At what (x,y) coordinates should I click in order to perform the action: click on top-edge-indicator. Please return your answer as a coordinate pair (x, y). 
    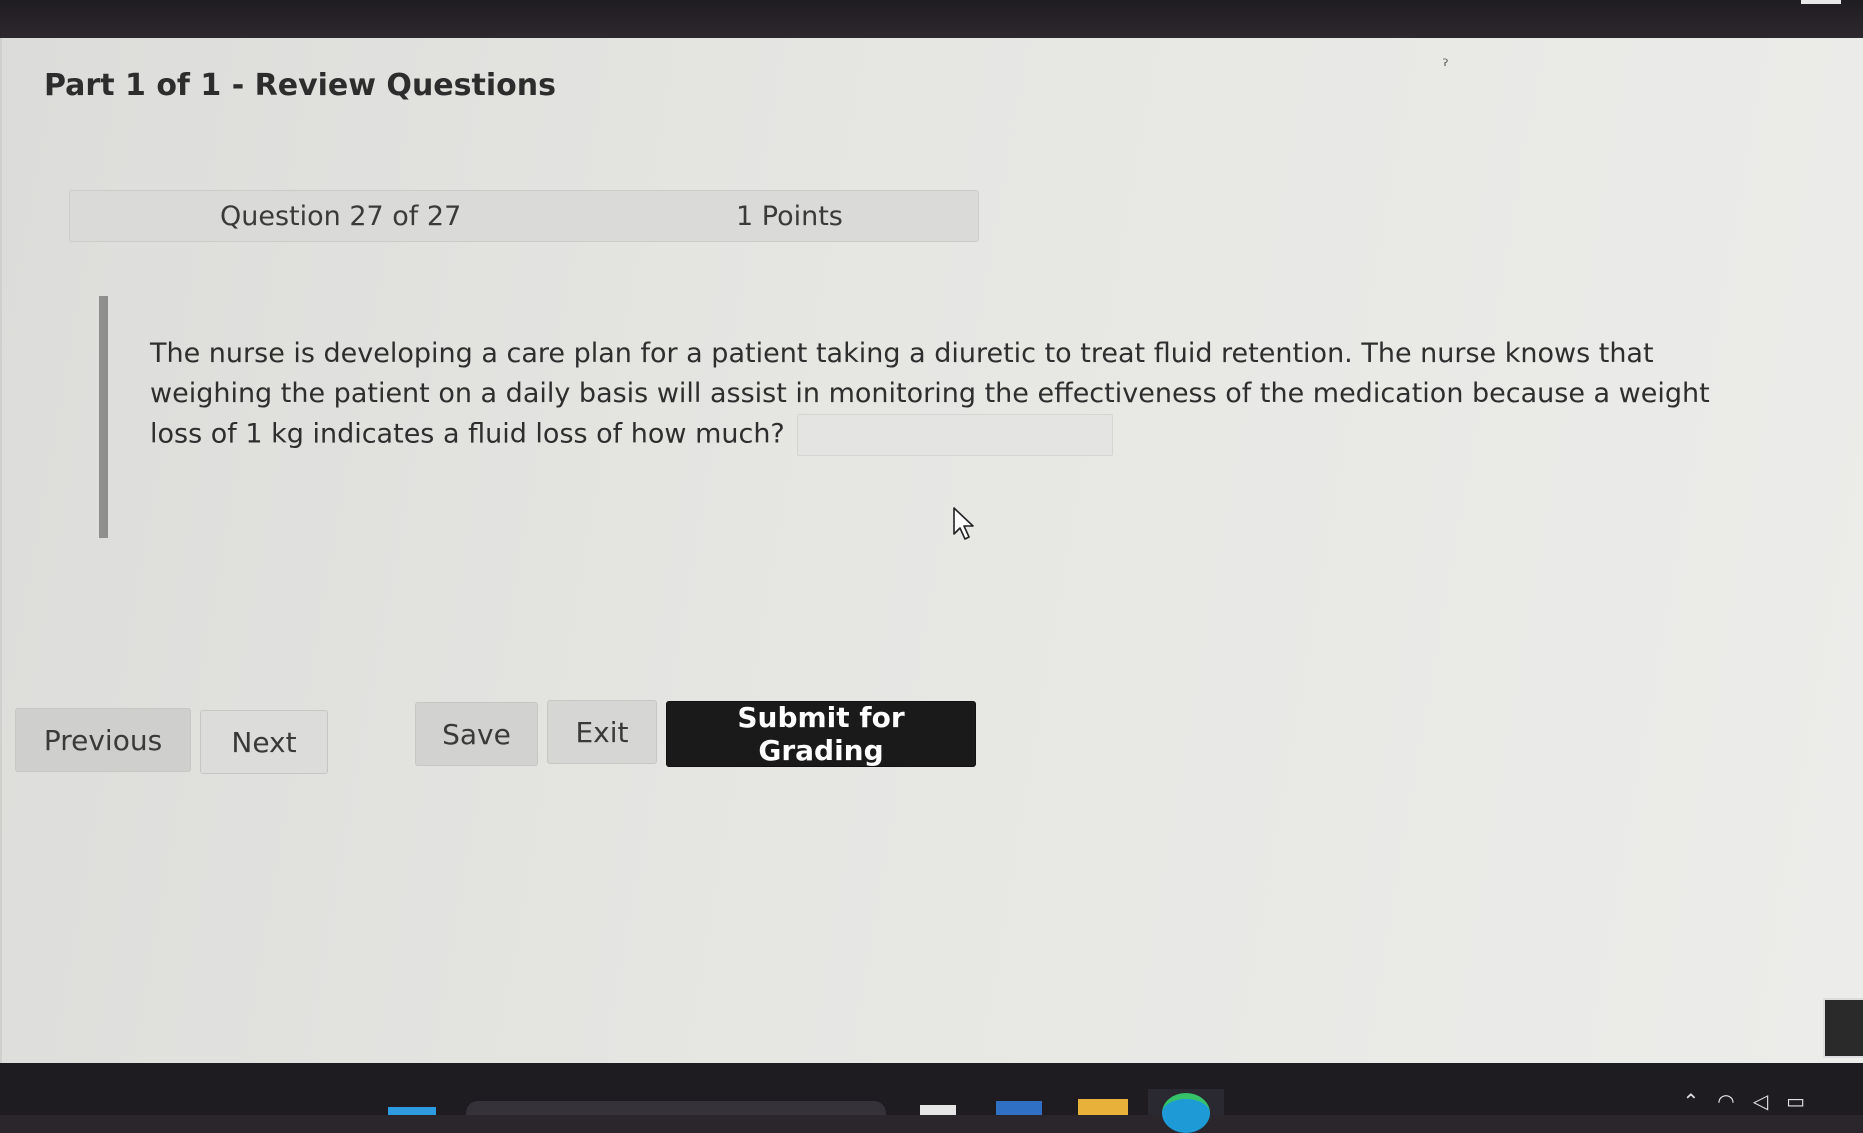
    Looking at the image, I should click on (1821, 2).